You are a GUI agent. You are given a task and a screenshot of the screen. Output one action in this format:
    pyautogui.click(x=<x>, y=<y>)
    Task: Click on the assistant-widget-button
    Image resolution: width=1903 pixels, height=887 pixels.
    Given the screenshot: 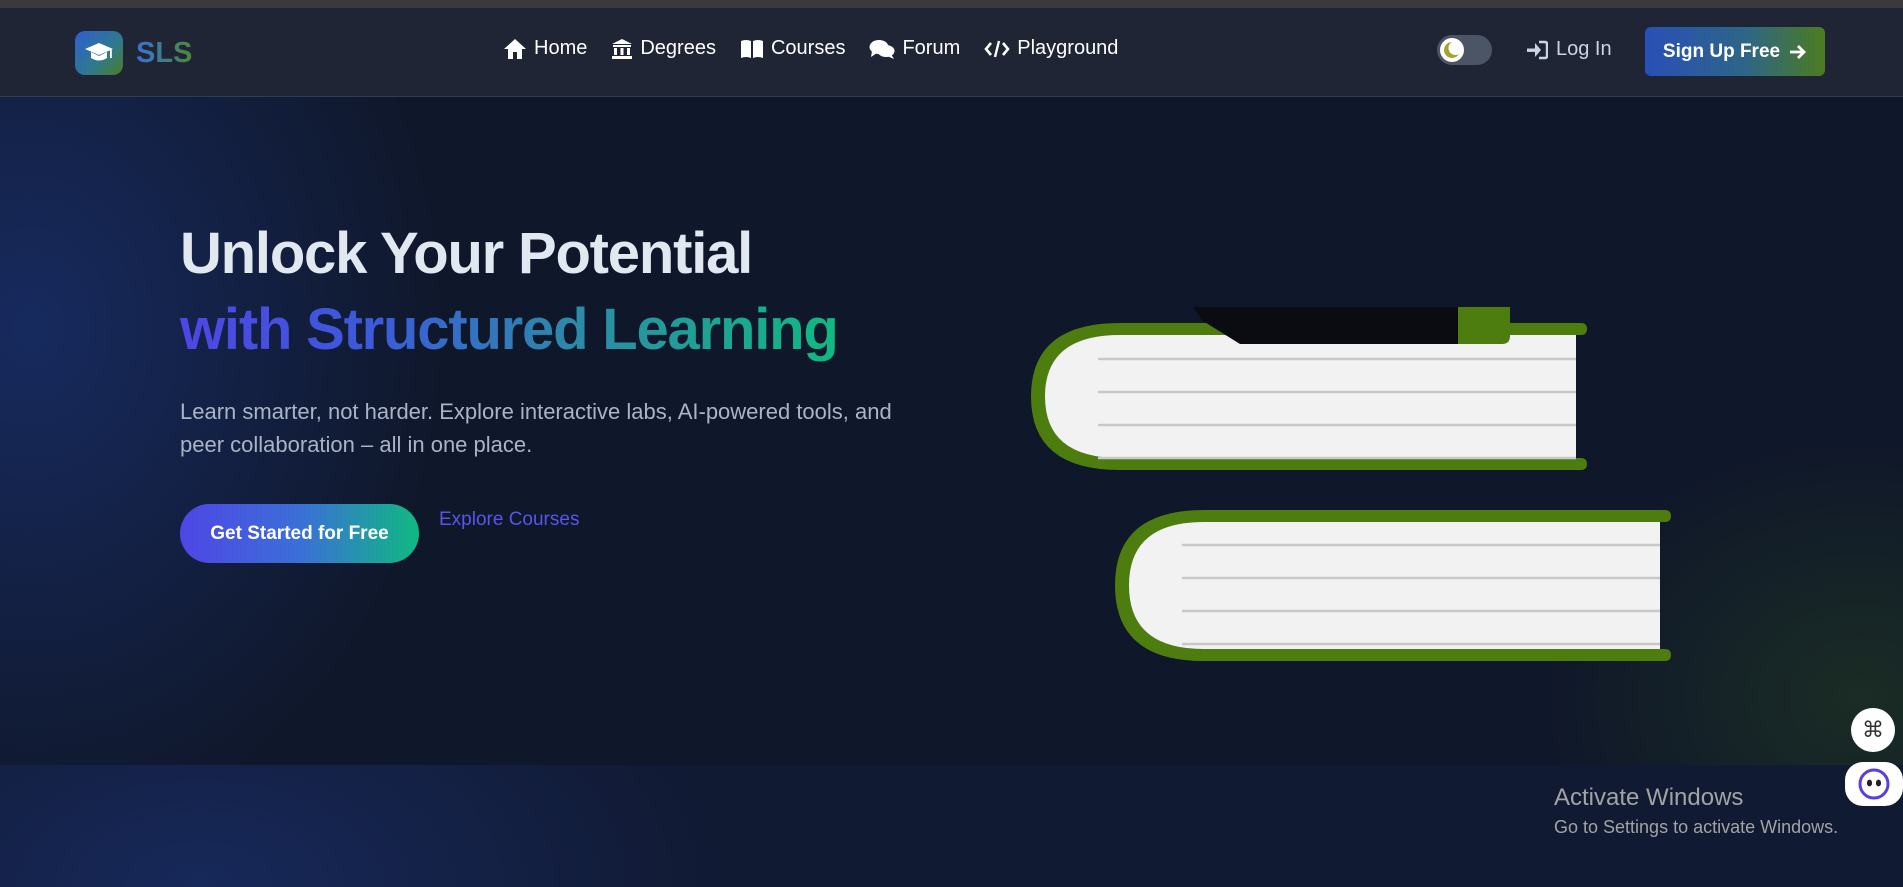 What is the action you would take?
    pyautogui.click(x=1874, y=784)
    